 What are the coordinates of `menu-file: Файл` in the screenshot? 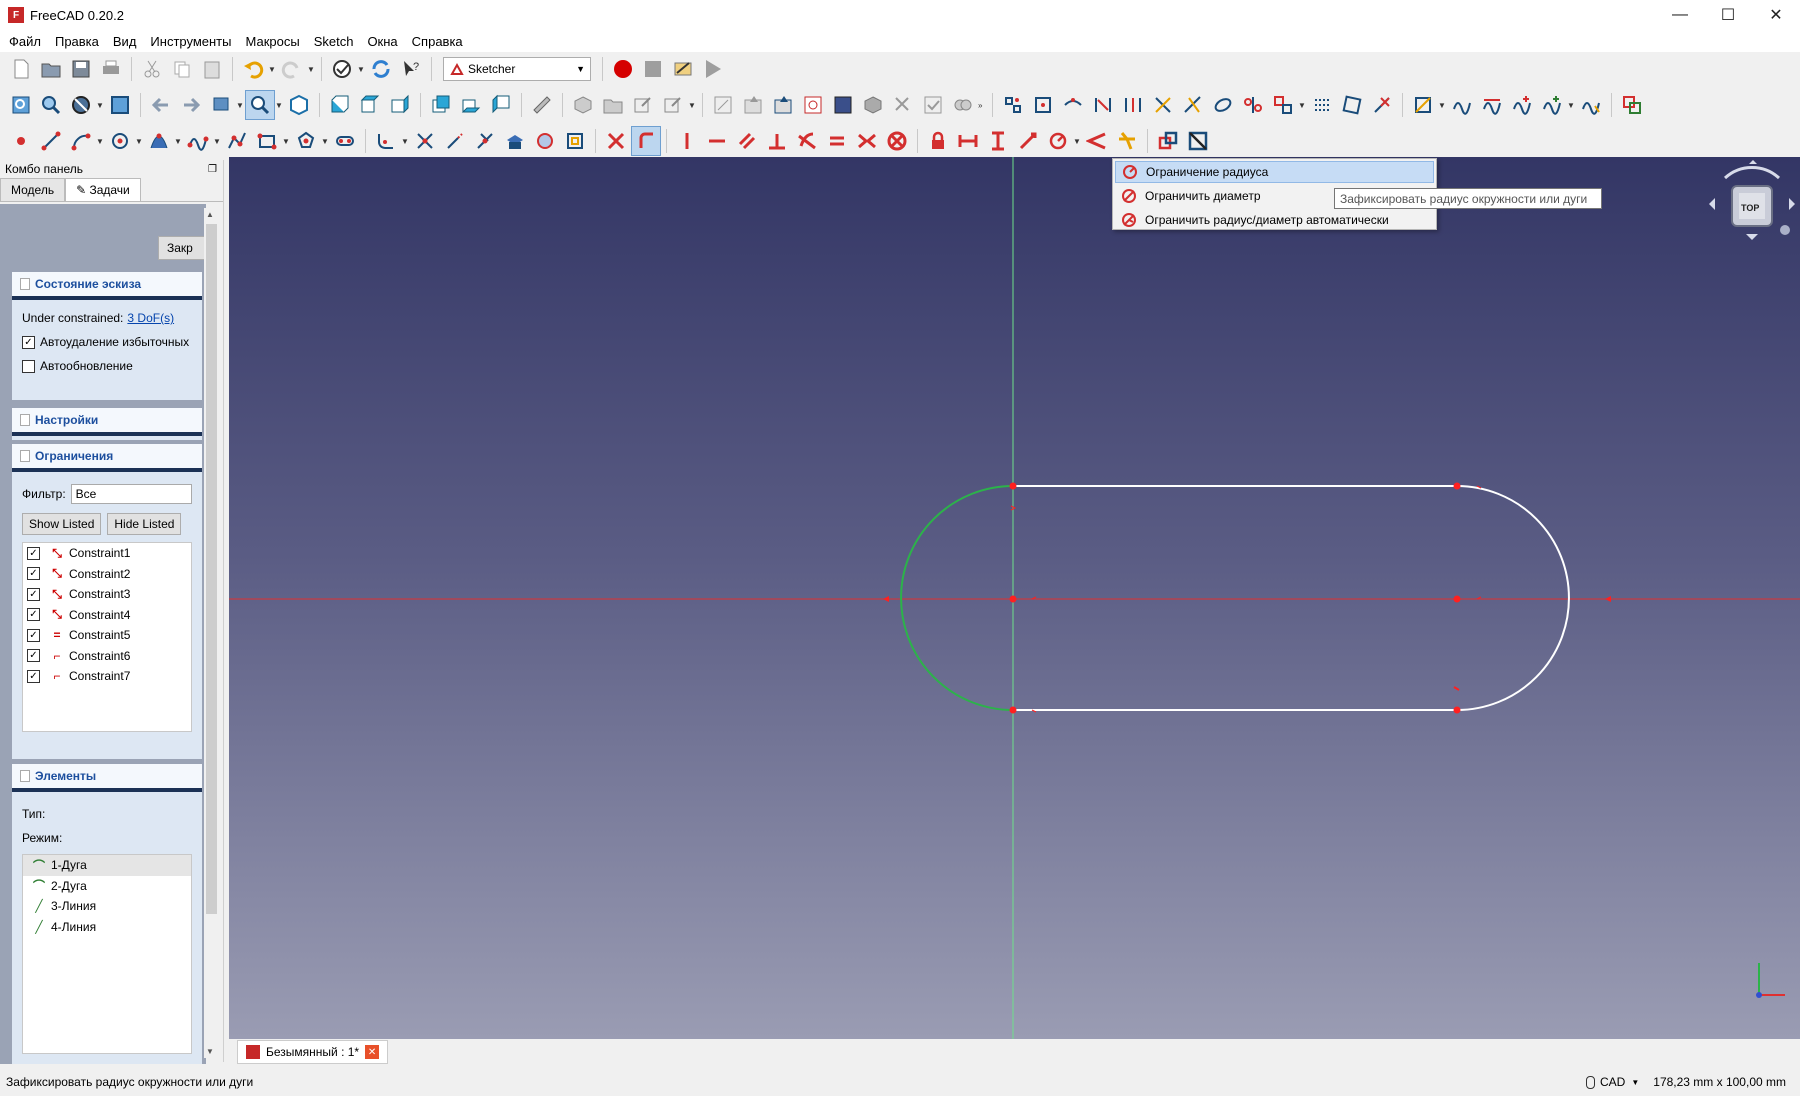 It's located at (25, 41).